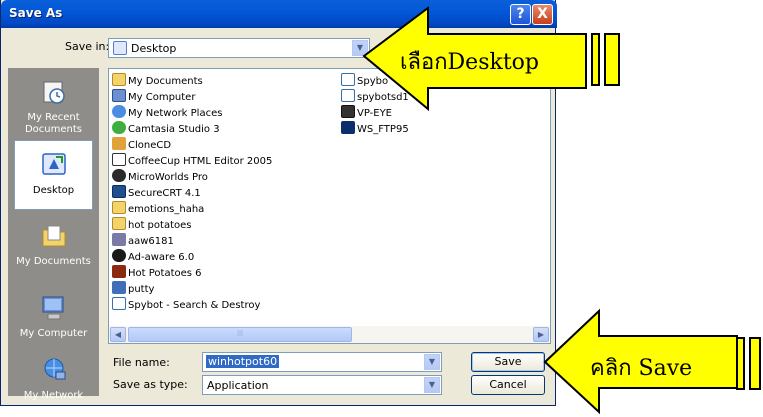 This screenshot has width=763, height=417. Describe the element at coordinates (119, 191) in the screenshot. I see `securecrt-icon` at that location.